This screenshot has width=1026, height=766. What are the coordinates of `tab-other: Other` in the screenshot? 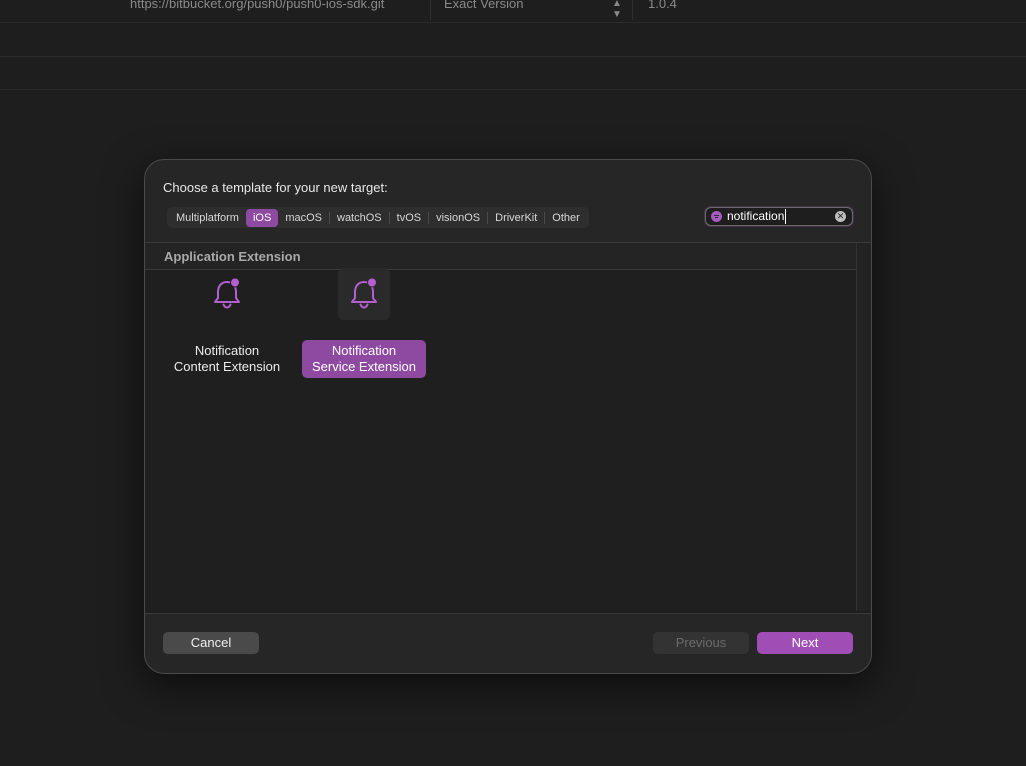 It's located at (566, 218).